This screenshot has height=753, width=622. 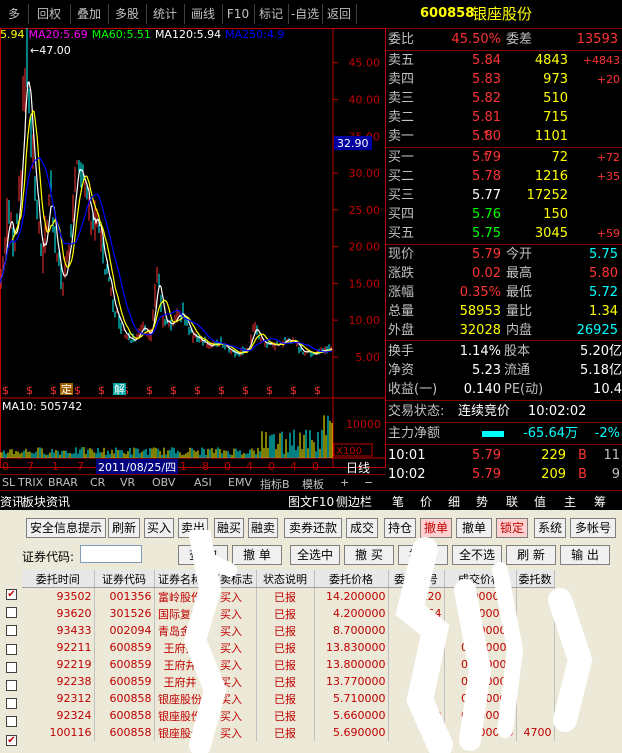 What do you see at coordinates (339, 14) in the screenshot?
I see `toolbar-item-9: 返回` at bounding box center [339, 14].